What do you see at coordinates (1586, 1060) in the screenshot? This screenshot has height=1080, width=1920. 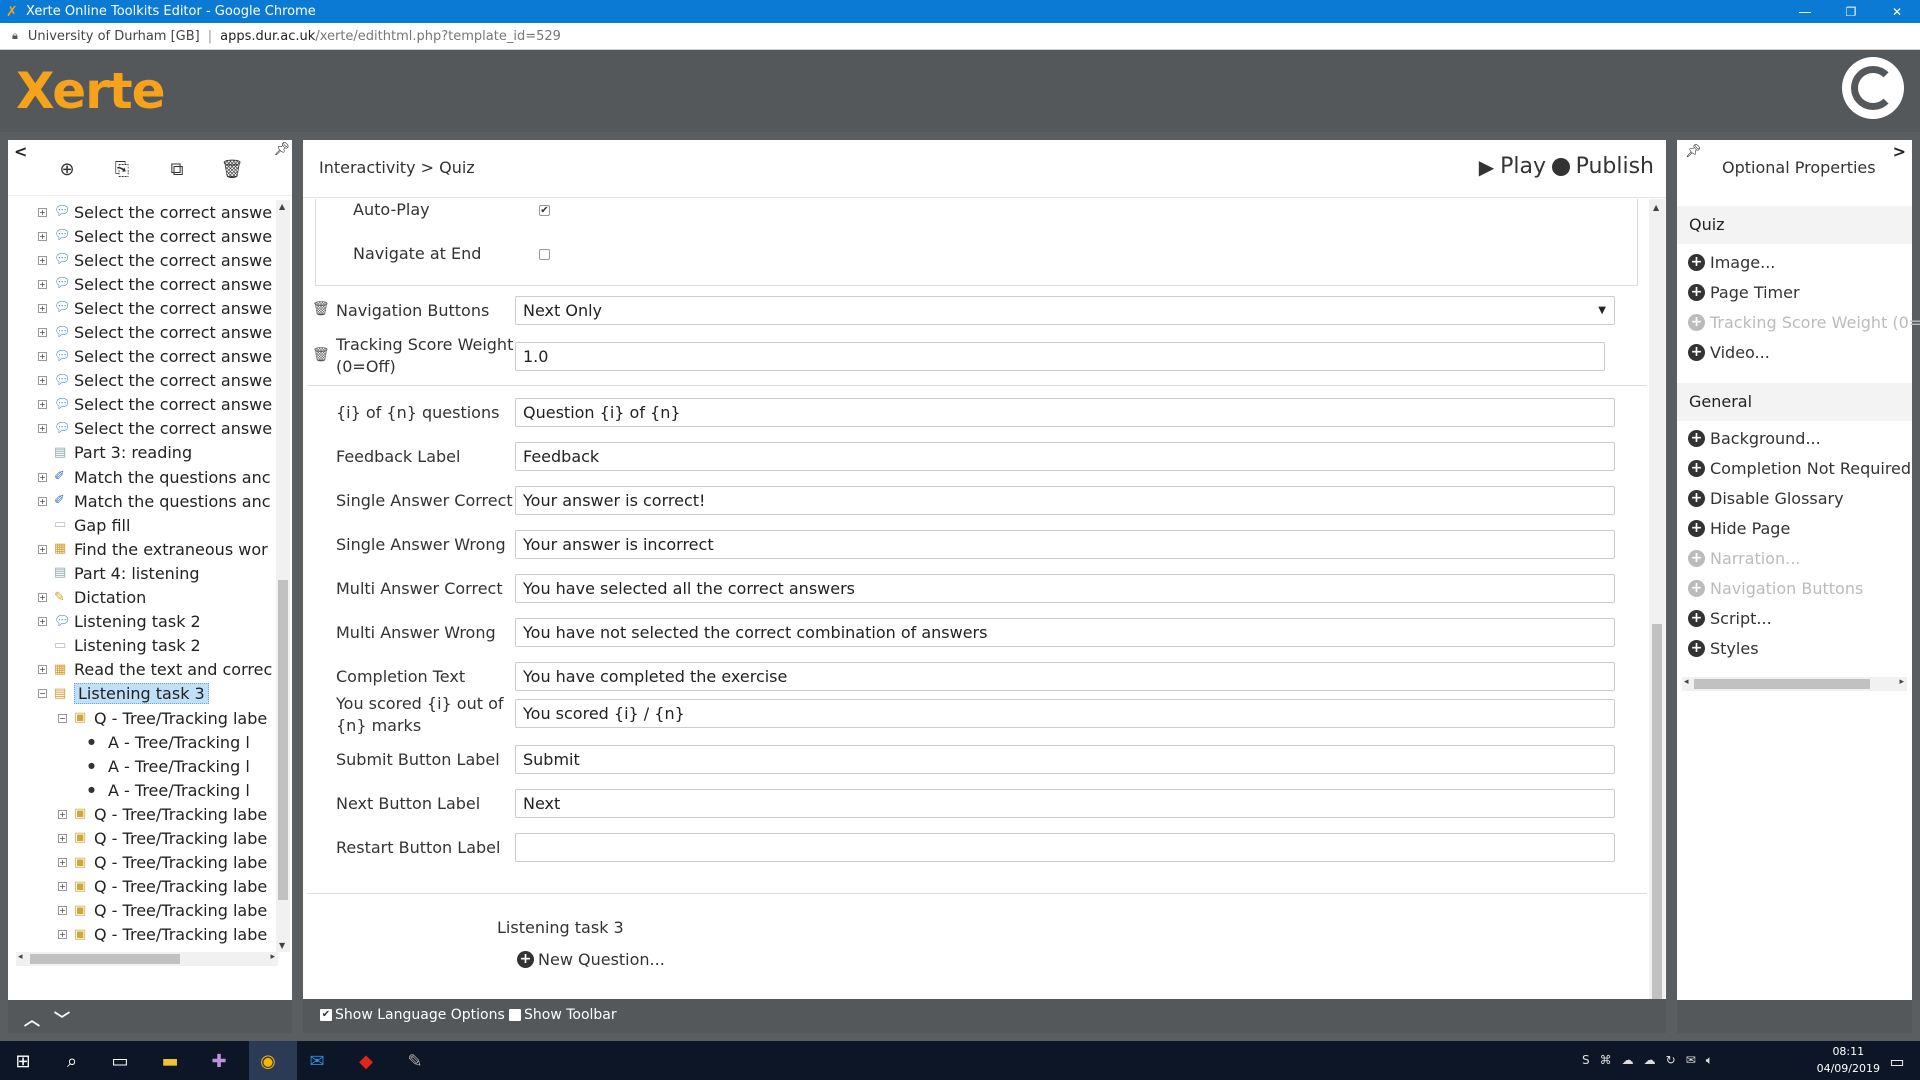 I see `skype-icon: S` at bounding box center [1586, 1060].